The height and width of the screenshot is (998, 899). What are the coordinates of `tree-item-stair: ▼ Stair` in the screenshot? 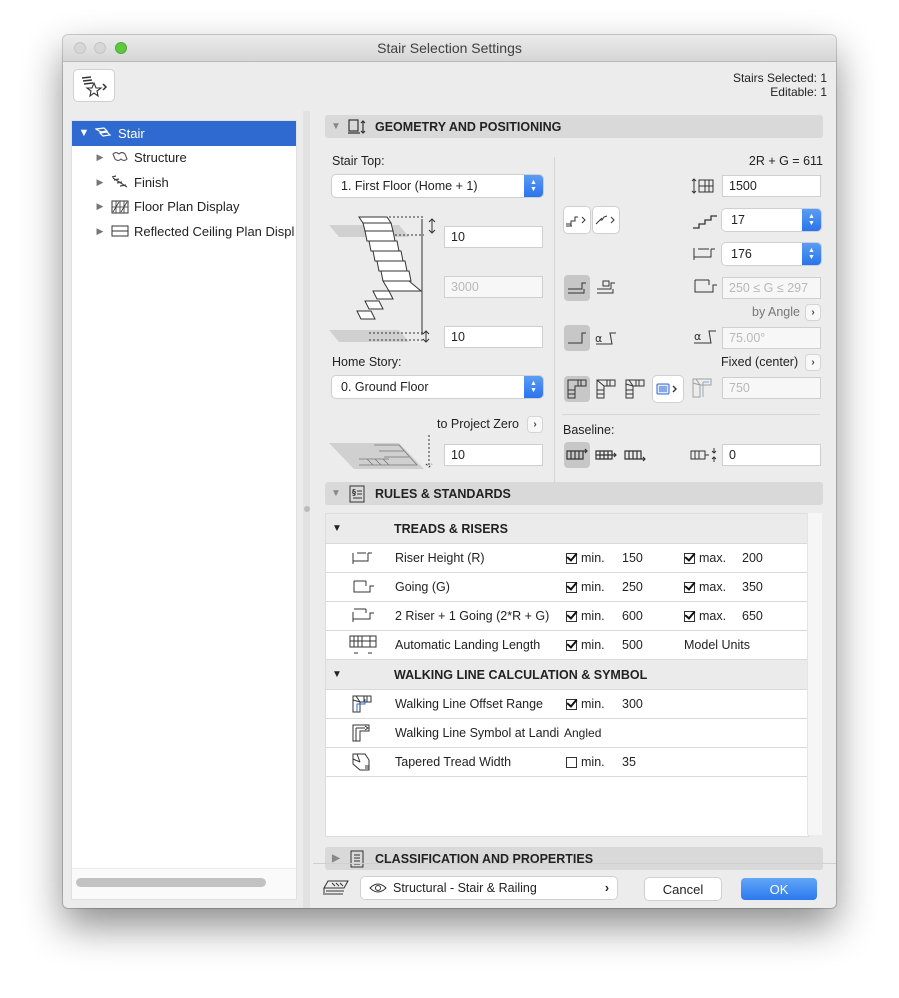 It's located at (184, 133).